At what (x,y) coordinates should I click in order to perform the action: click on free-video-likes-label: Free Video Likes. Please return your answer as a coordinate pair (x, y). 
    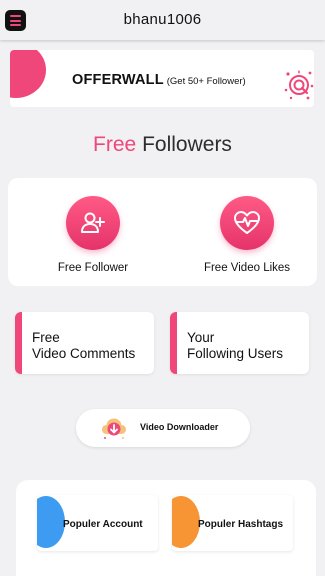
    Looking at the image, I should click on (247, 268).